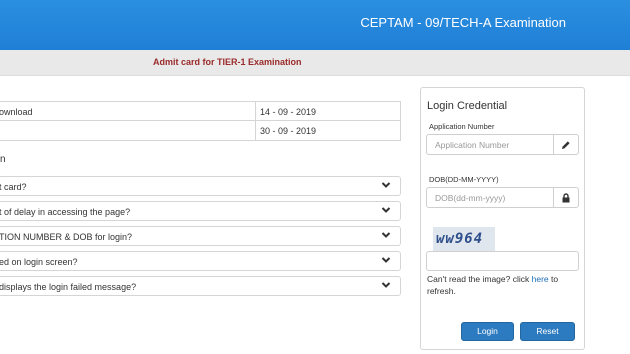 Image resolution: width=630 pixels, height=354 pixels. I want to click on schedule-date: 30 - 09 - 2019, so click(328, 130).